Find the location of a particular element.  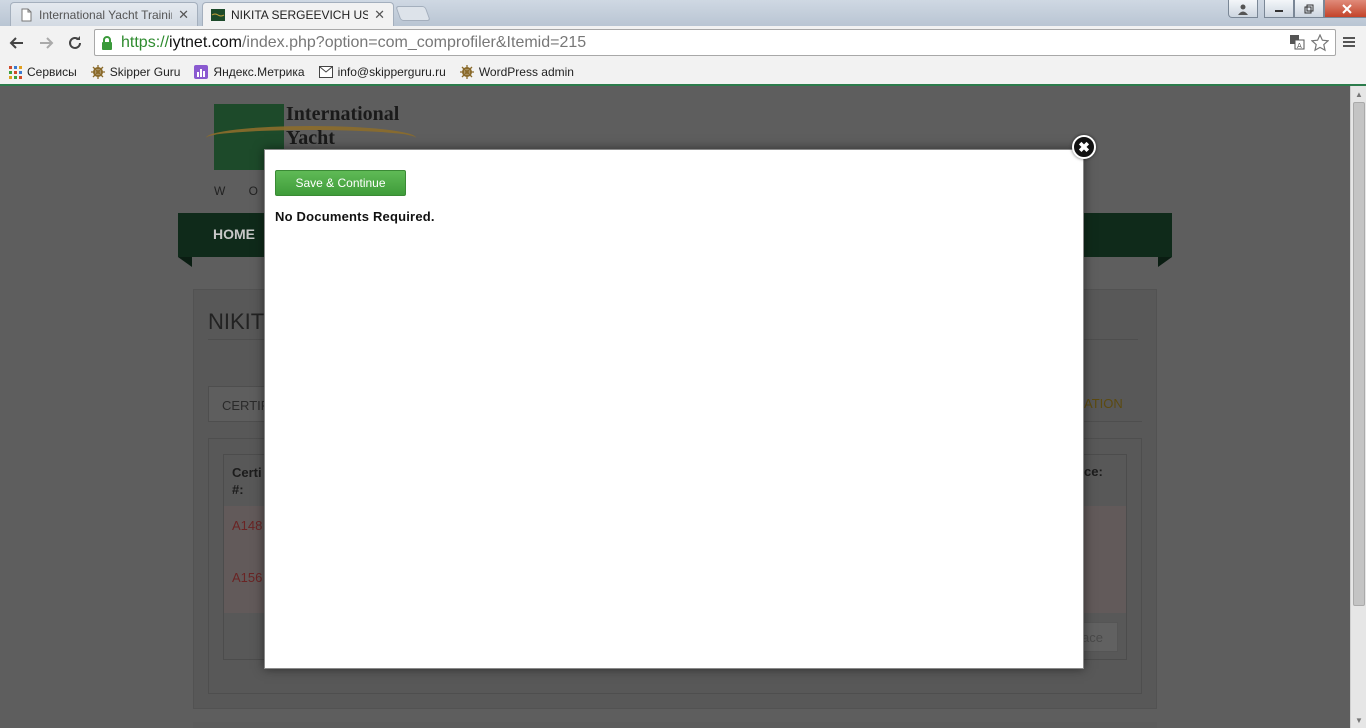

browser-menu-icon is located at coordinates (1349, 43).